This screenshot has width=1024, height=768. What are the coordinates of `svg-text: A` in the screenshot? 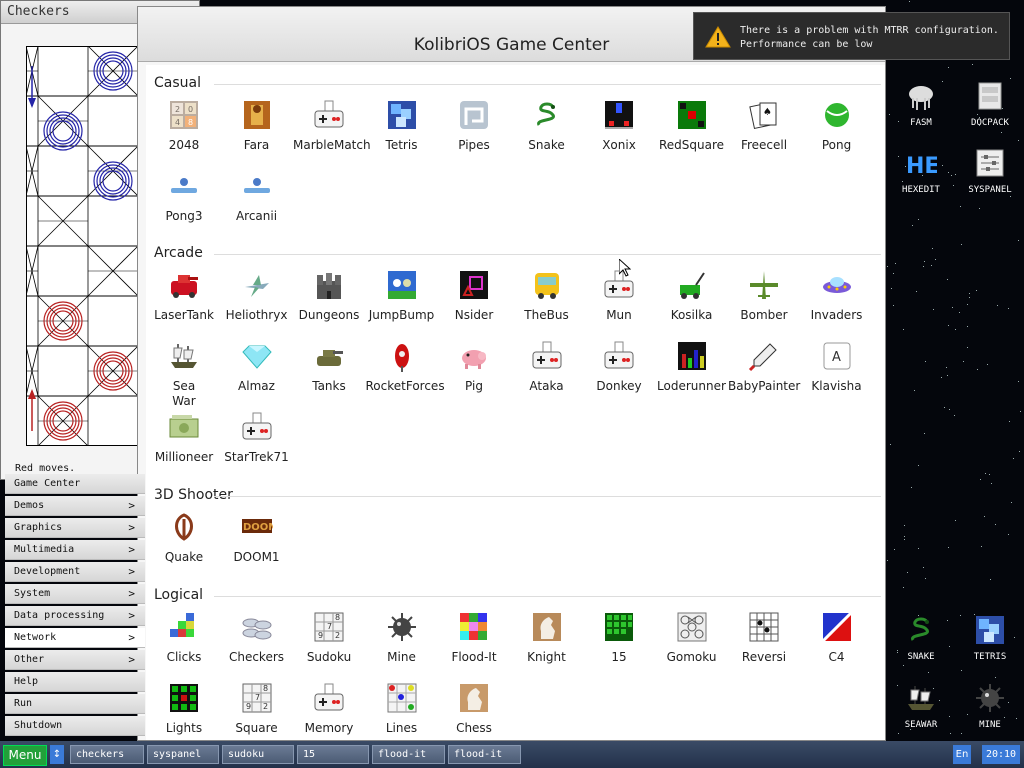 It's located at (836, 357).